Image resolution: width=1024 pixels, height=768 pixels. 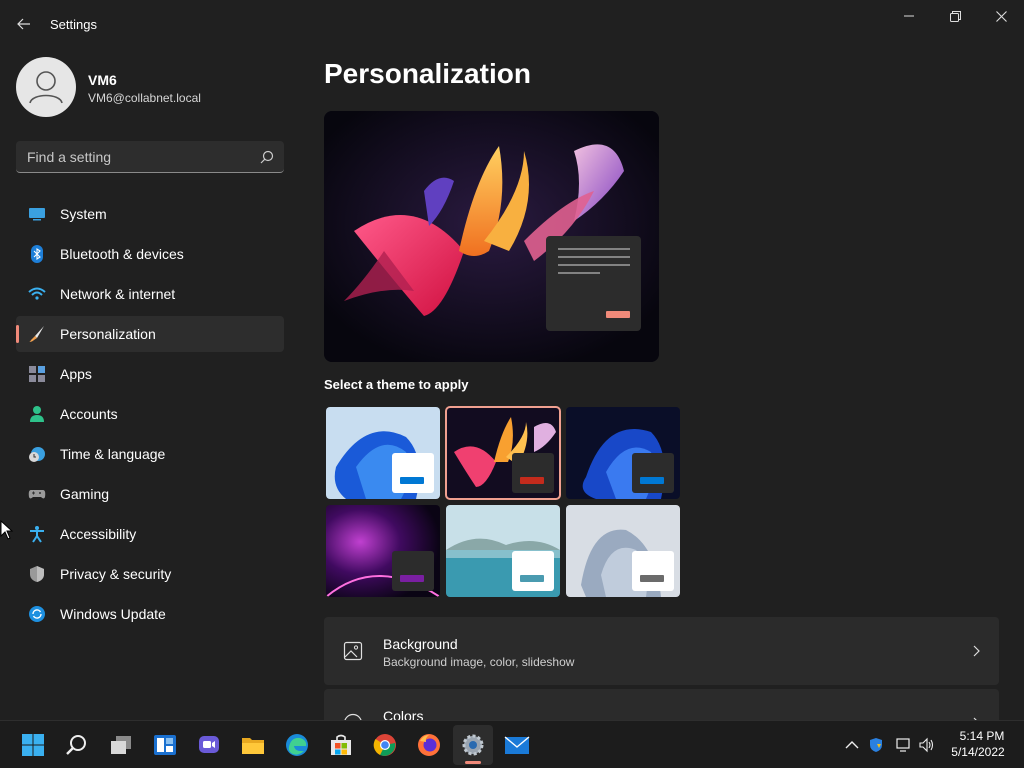 I want to click on restore-icon, so click(x=955, y=16).